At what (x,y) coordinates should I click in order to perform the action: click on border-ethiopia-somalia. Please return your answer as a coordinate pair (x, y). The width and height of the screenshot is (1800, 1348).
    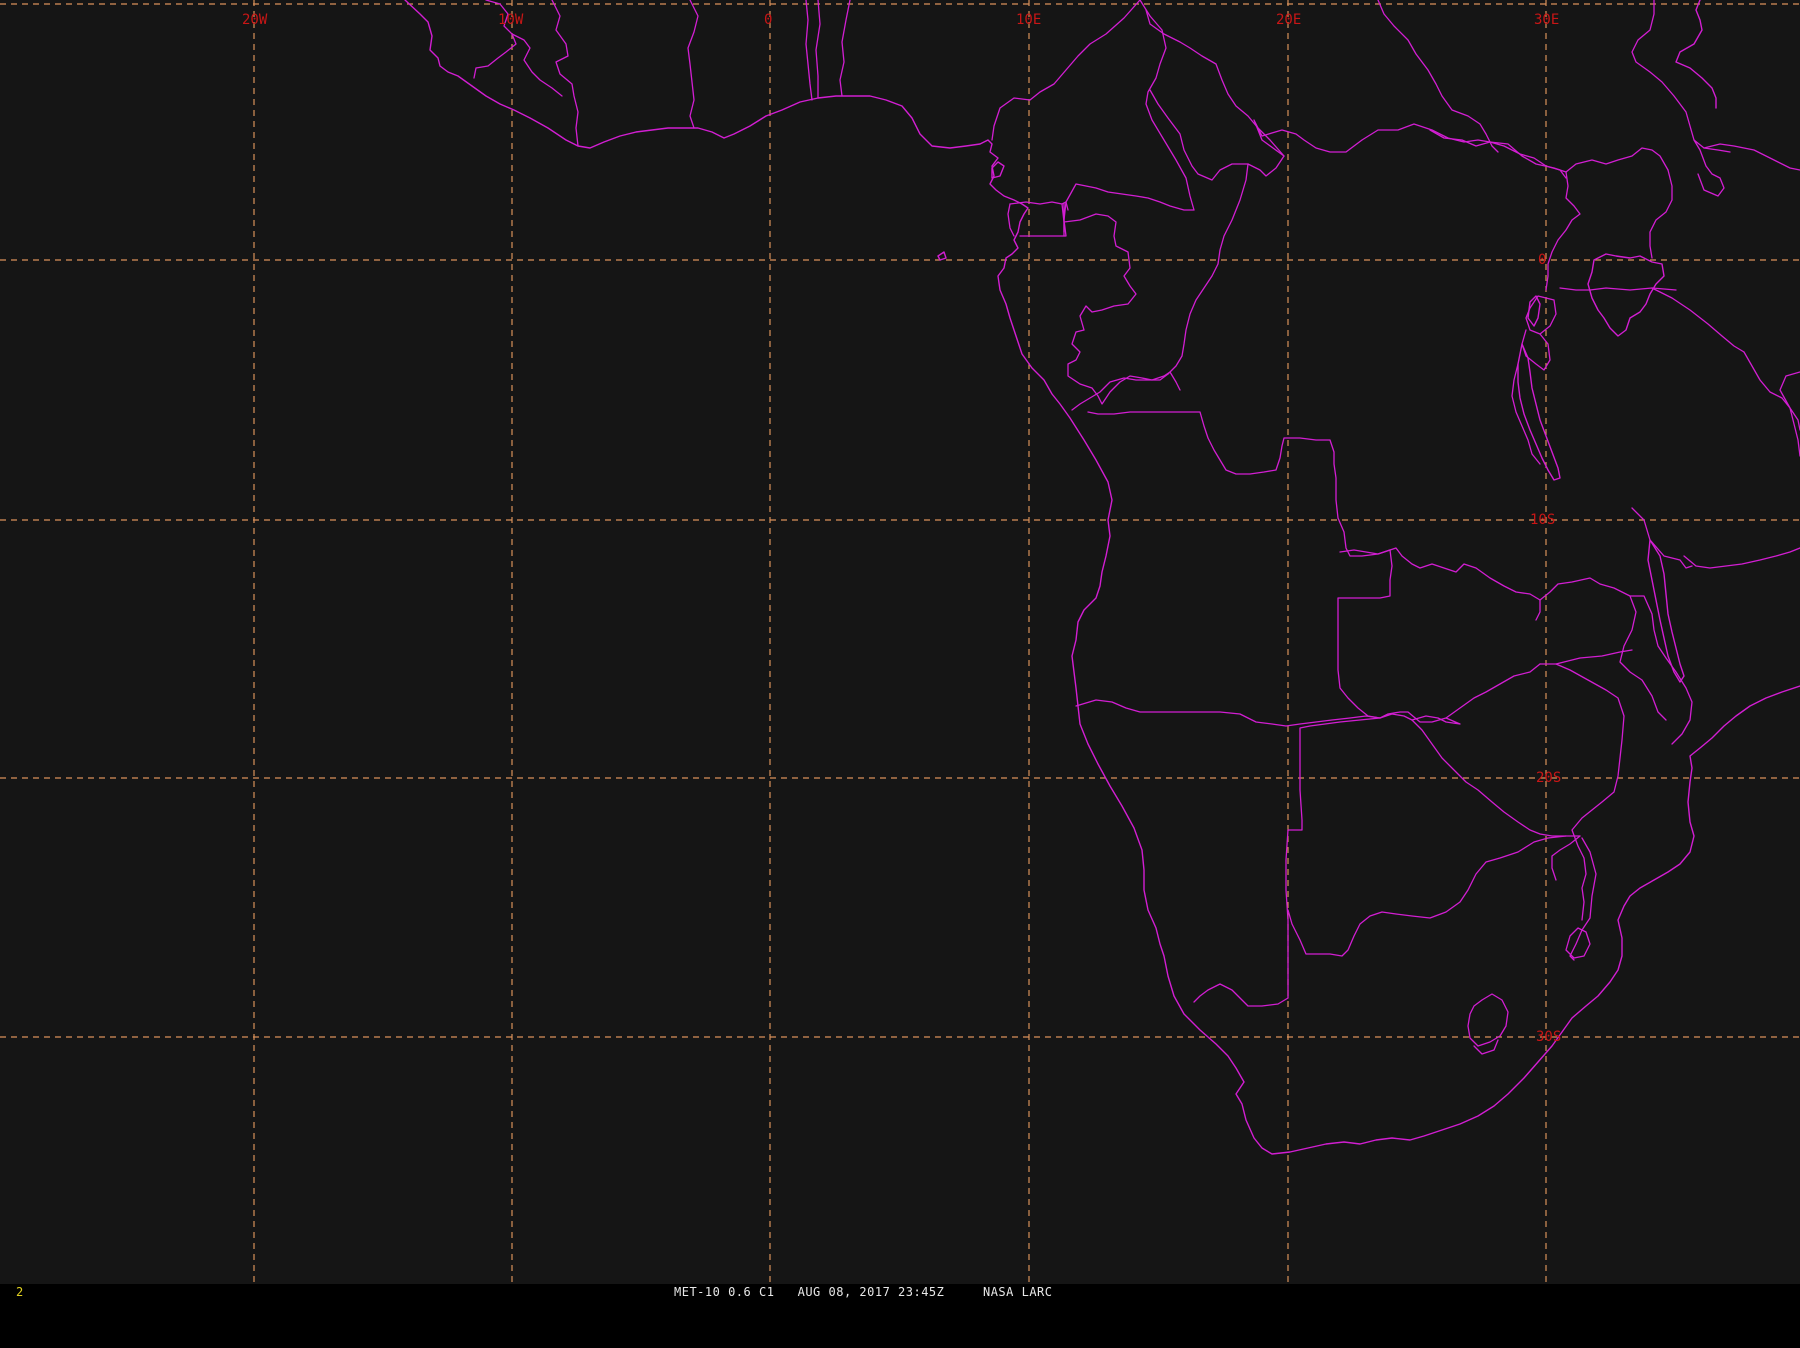
    Looking at the image, I should click on (1751, 157).